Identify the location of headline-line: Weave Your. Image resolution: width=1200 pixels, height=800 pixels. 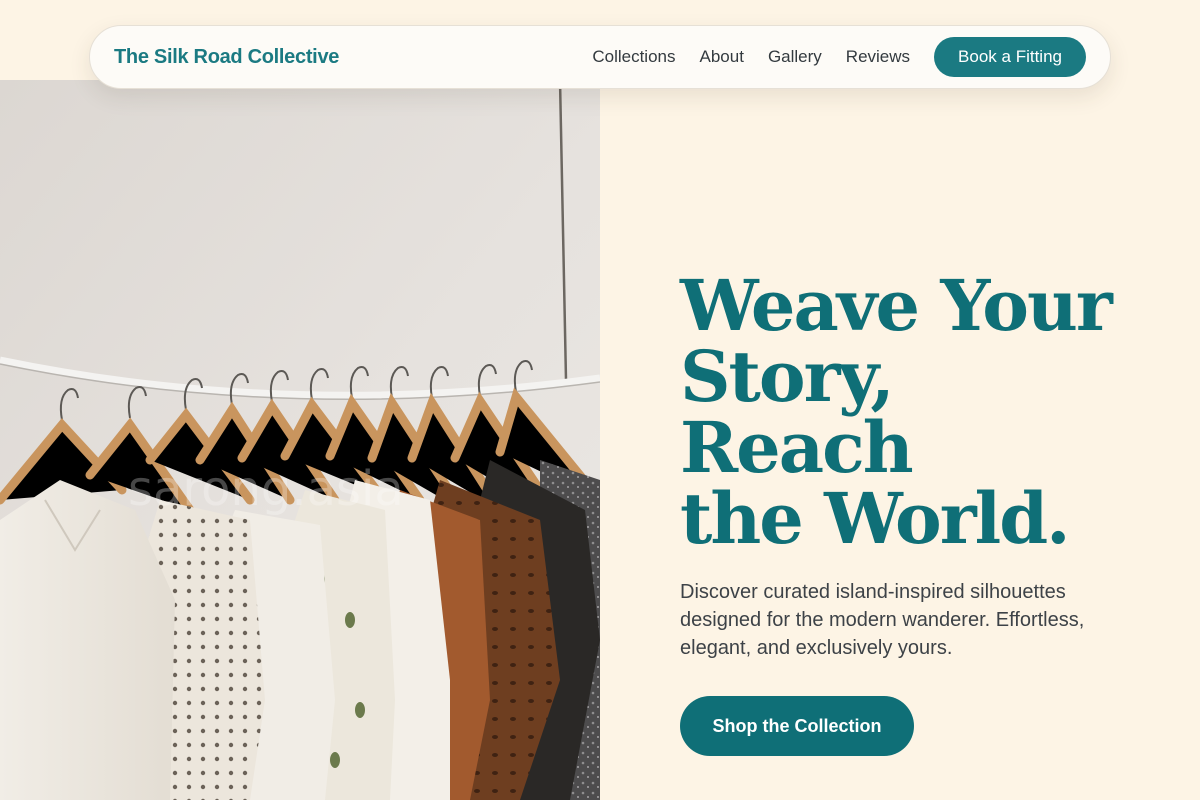
(896, 305).